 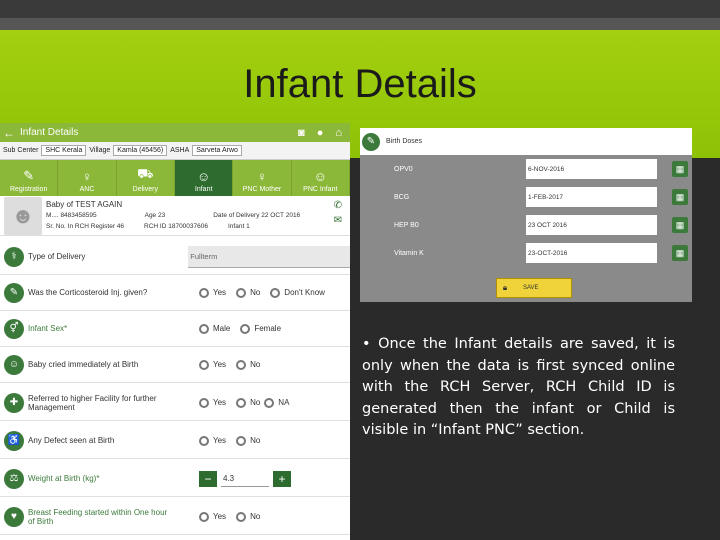 What do you see at coordinates (176, 226) in the screenshot?
I see `rch-id: RCH ID 18700037606` at bounding box center [176, 226].